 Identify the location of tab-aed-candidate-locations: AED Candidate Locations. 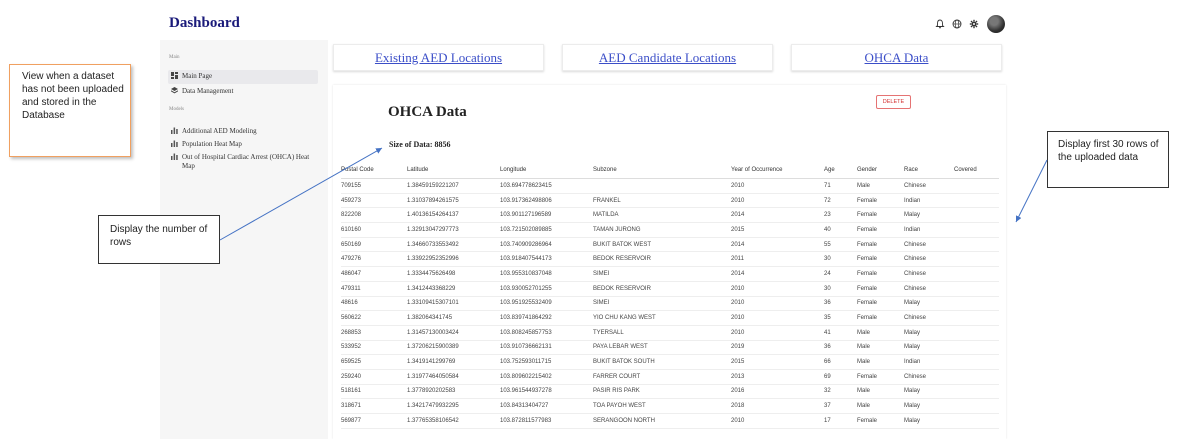
(667, 57).